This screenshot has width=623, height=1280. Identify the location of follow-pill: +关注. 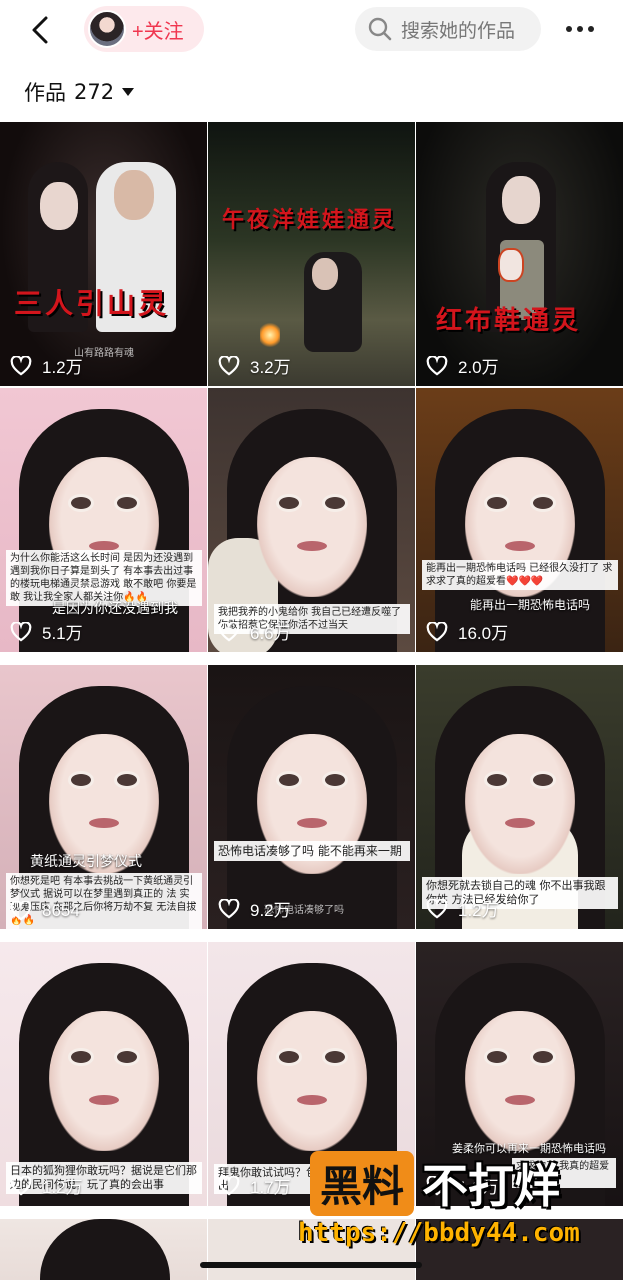
(144, 29).